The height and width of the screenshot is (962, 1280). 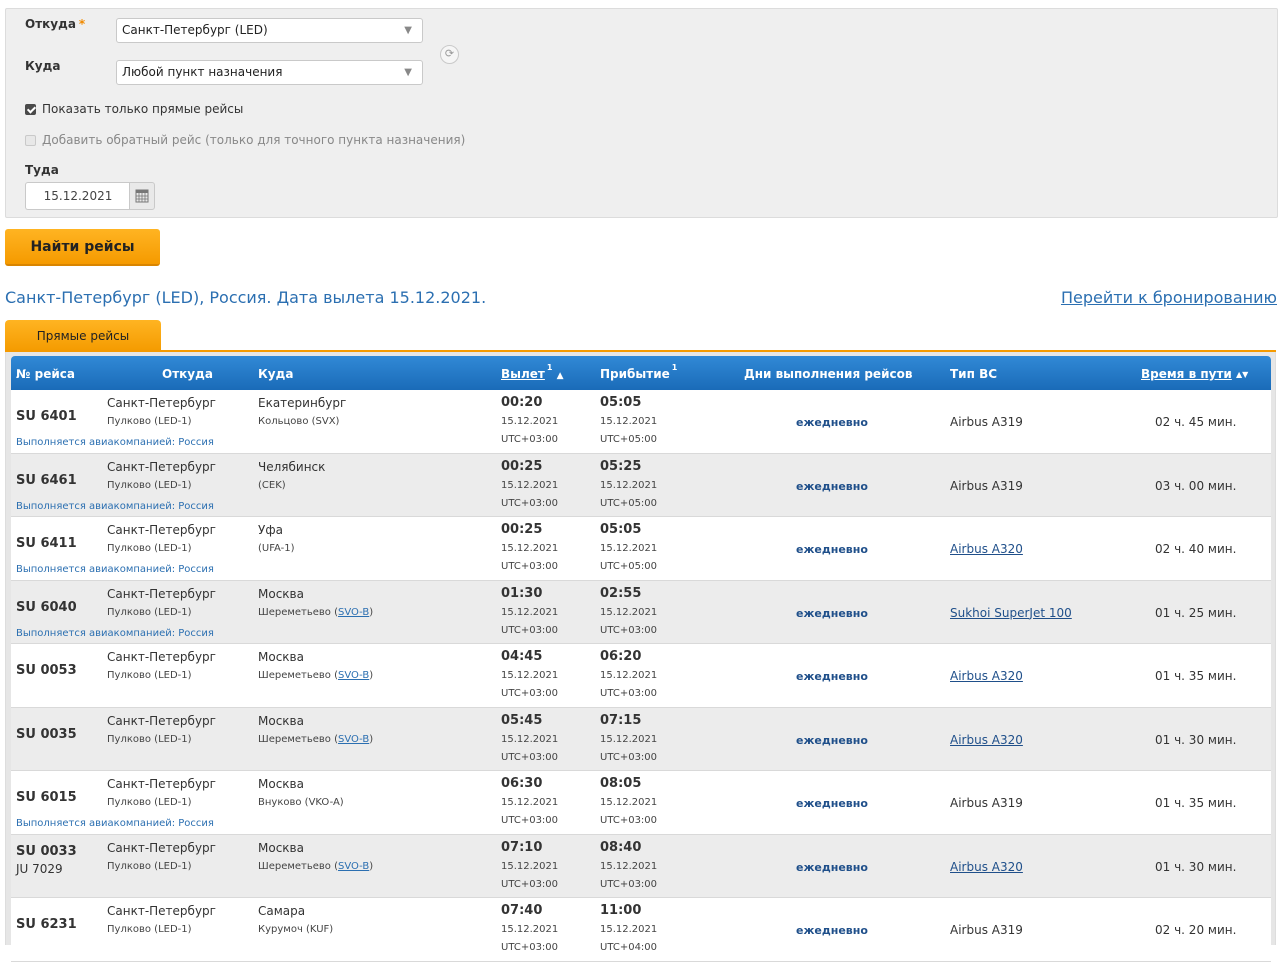 I want to click on tab-direct-flights: Прямые рейсы, so click(x=83, y=335).